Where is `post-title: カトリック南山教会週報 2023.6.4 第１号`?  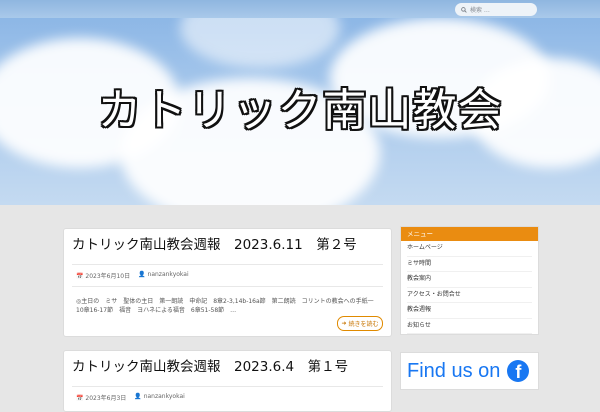 post-title: カトリック南山教会週報 2023.6.4 第１号 is located at coordinates (227, 364).